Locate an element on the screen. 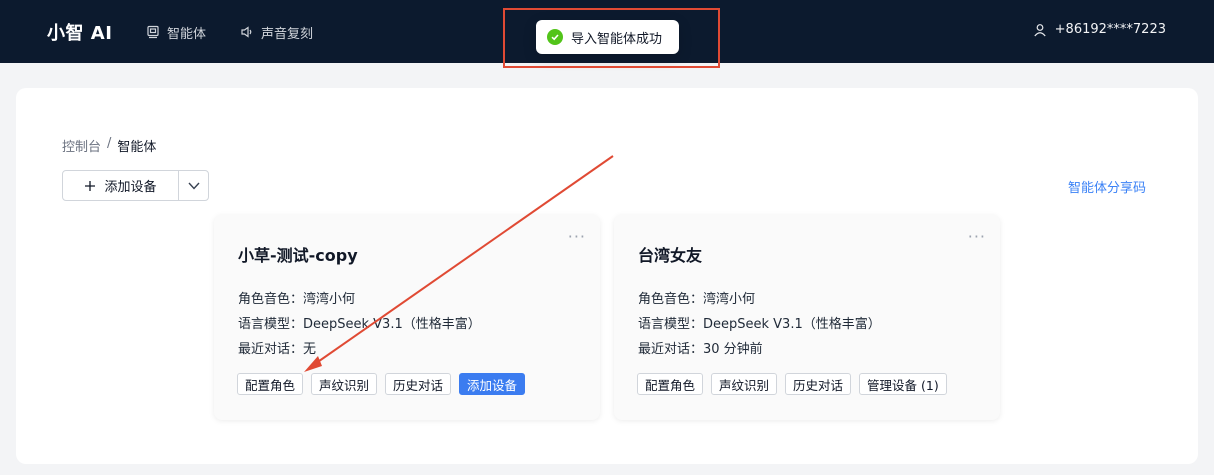  agent-share-code-link: 智能体分享码 is located at coordinates (1107, 186).